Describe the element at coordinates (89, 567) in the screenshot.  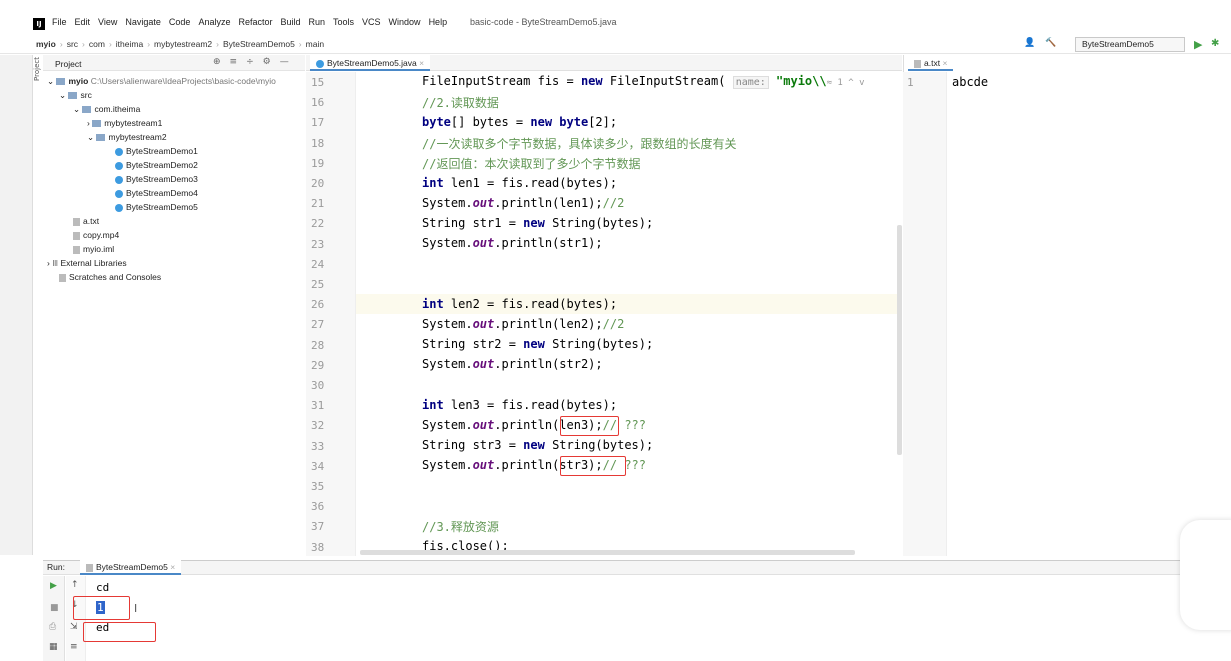
I see `run-config-icon` at that location.